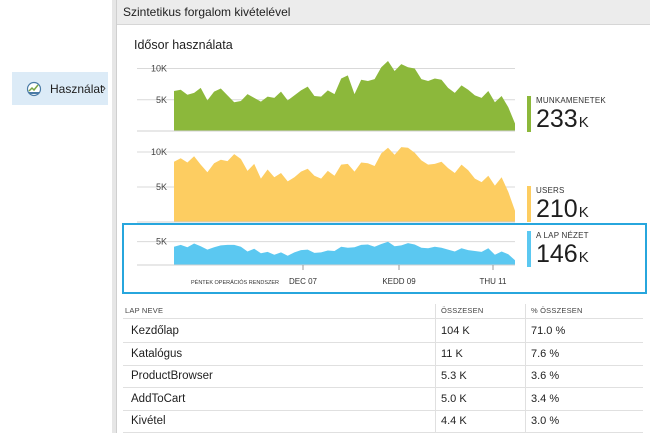  What do you see at coordinates (455, 331) in the screenshot?
I see `total-cell: 104 K` at bounding box center [455, 331].